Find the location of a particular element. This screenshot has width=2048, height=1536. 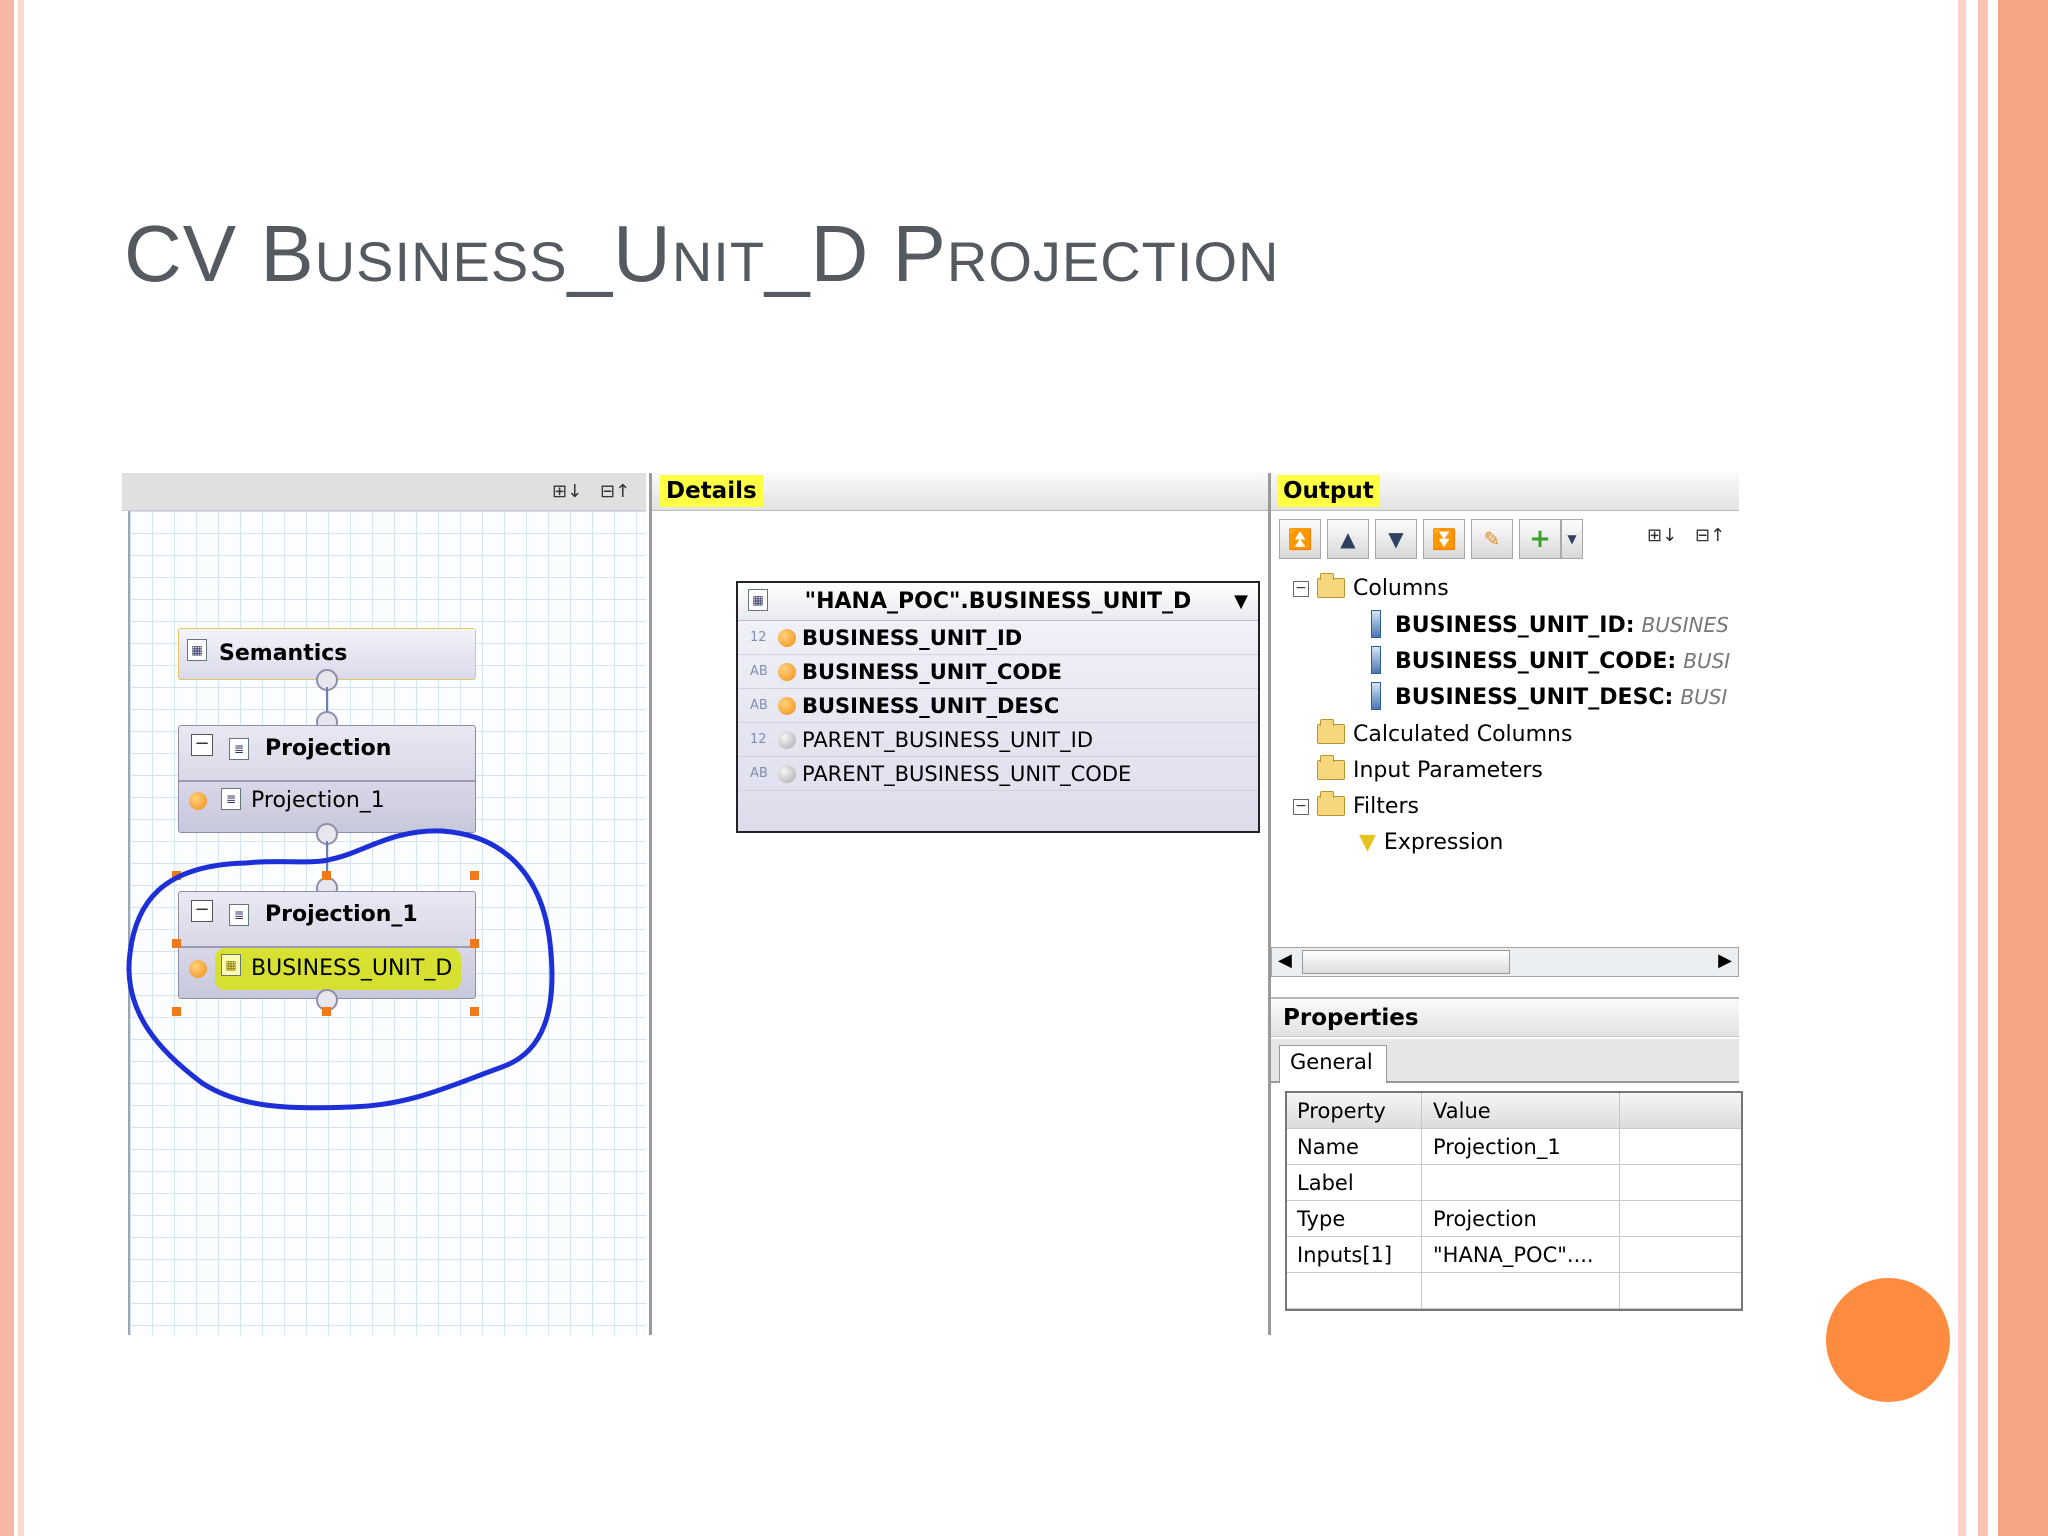

properties-header: Properties is located at coordinates (1505, 1017).